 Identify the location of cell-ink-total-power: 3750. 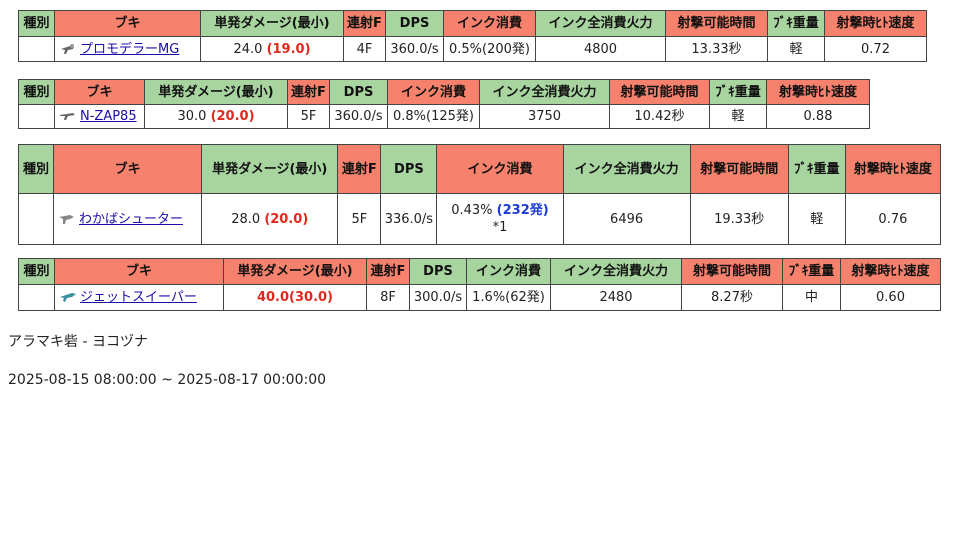
(544, 116).